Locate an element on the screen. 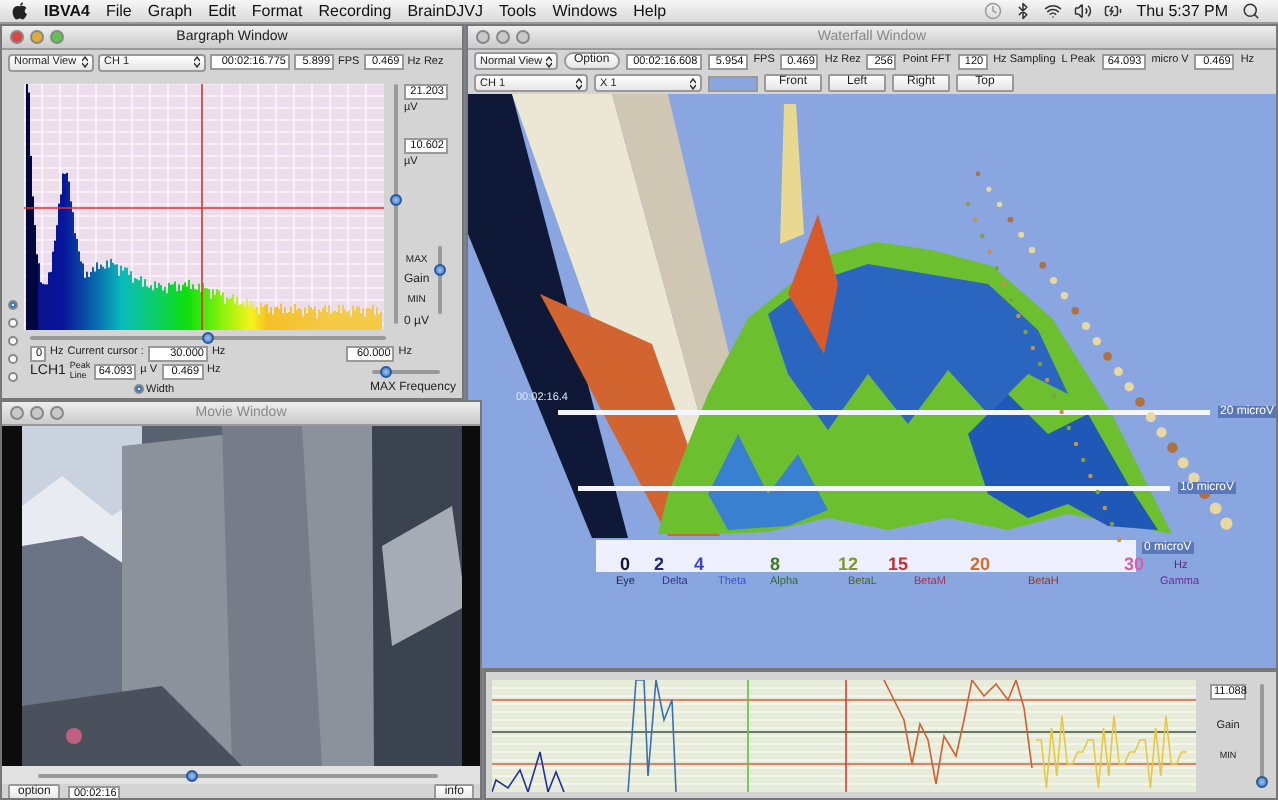  frequency-tick: 2 is located at coordinates (659, 565).